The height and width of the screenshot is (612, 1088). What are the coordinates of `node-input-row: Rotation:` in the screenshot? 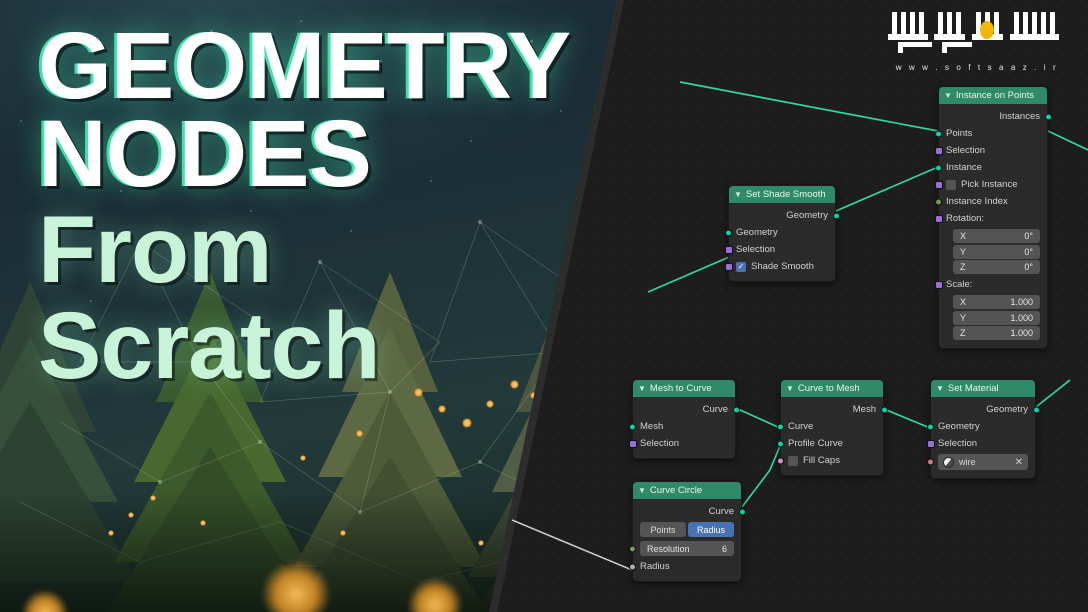 It's located at (991, 218).